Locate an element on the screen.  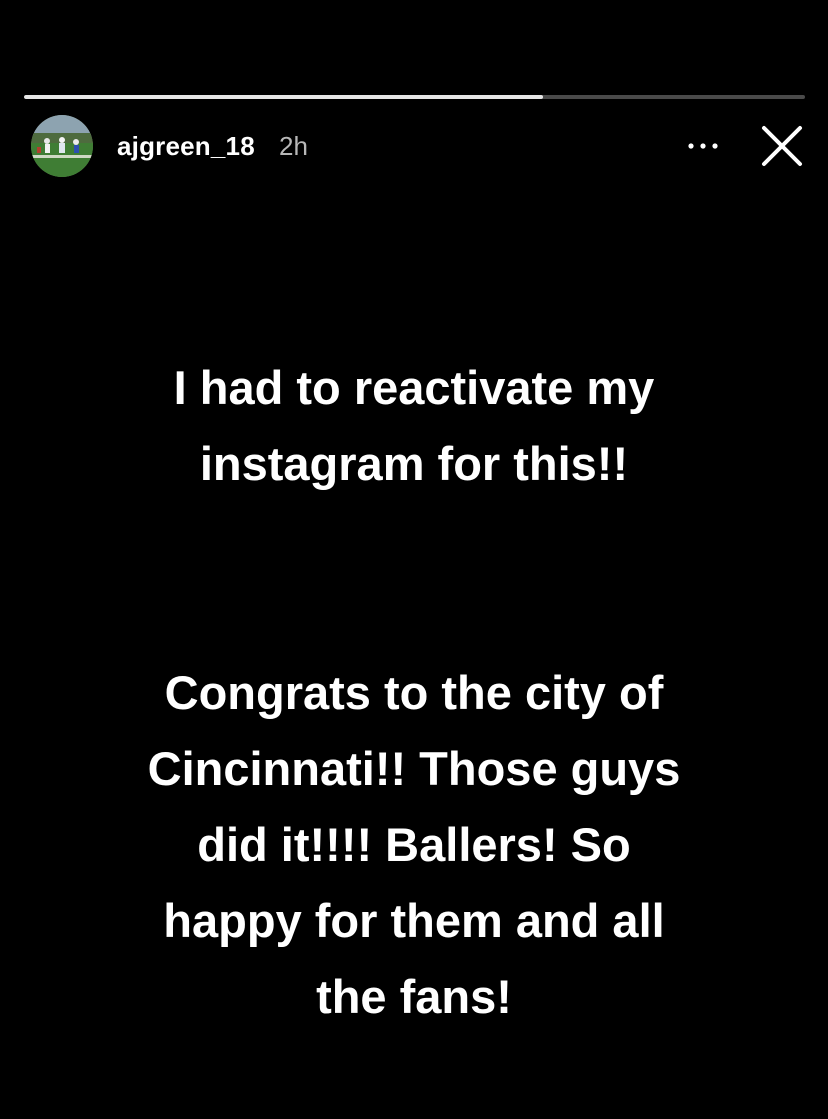
close-icon is located at coordinates (782, 146).